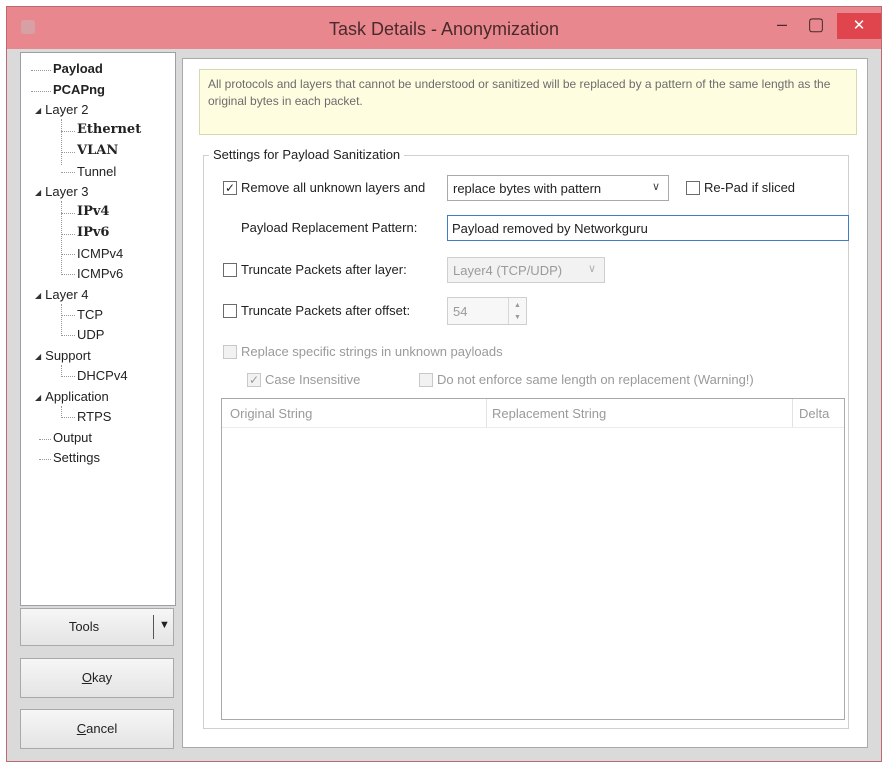 This screenshot has width=883, height=762. What do you see at coordinates (93, 232) in the screenshot?
I see `tree-item-ipv6: IPv6` at bounding box center [93, 232].